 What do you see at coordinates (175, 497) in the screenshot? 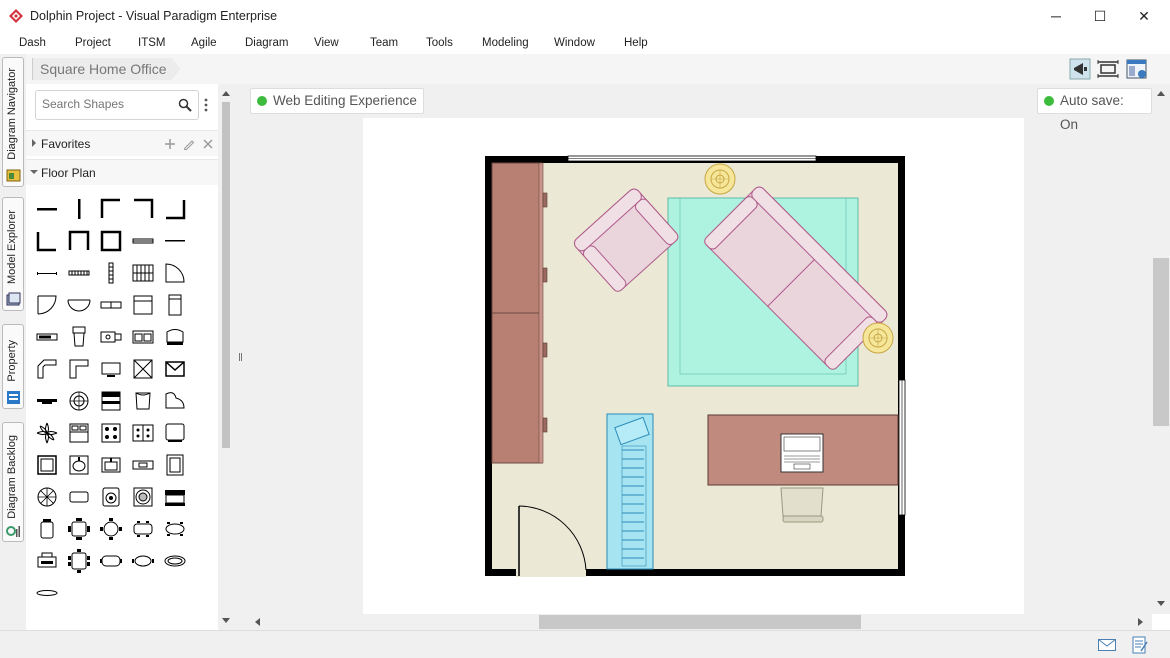
I see `sofa-icon` at bounding box center [175, 497].